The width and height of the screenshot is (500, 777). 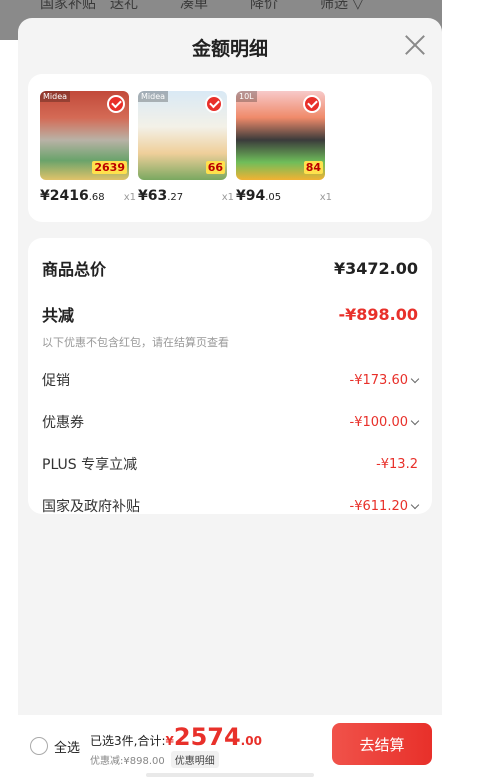 I want to click on discount-detail-button: 优惠明细, so click(x=194, y=759).